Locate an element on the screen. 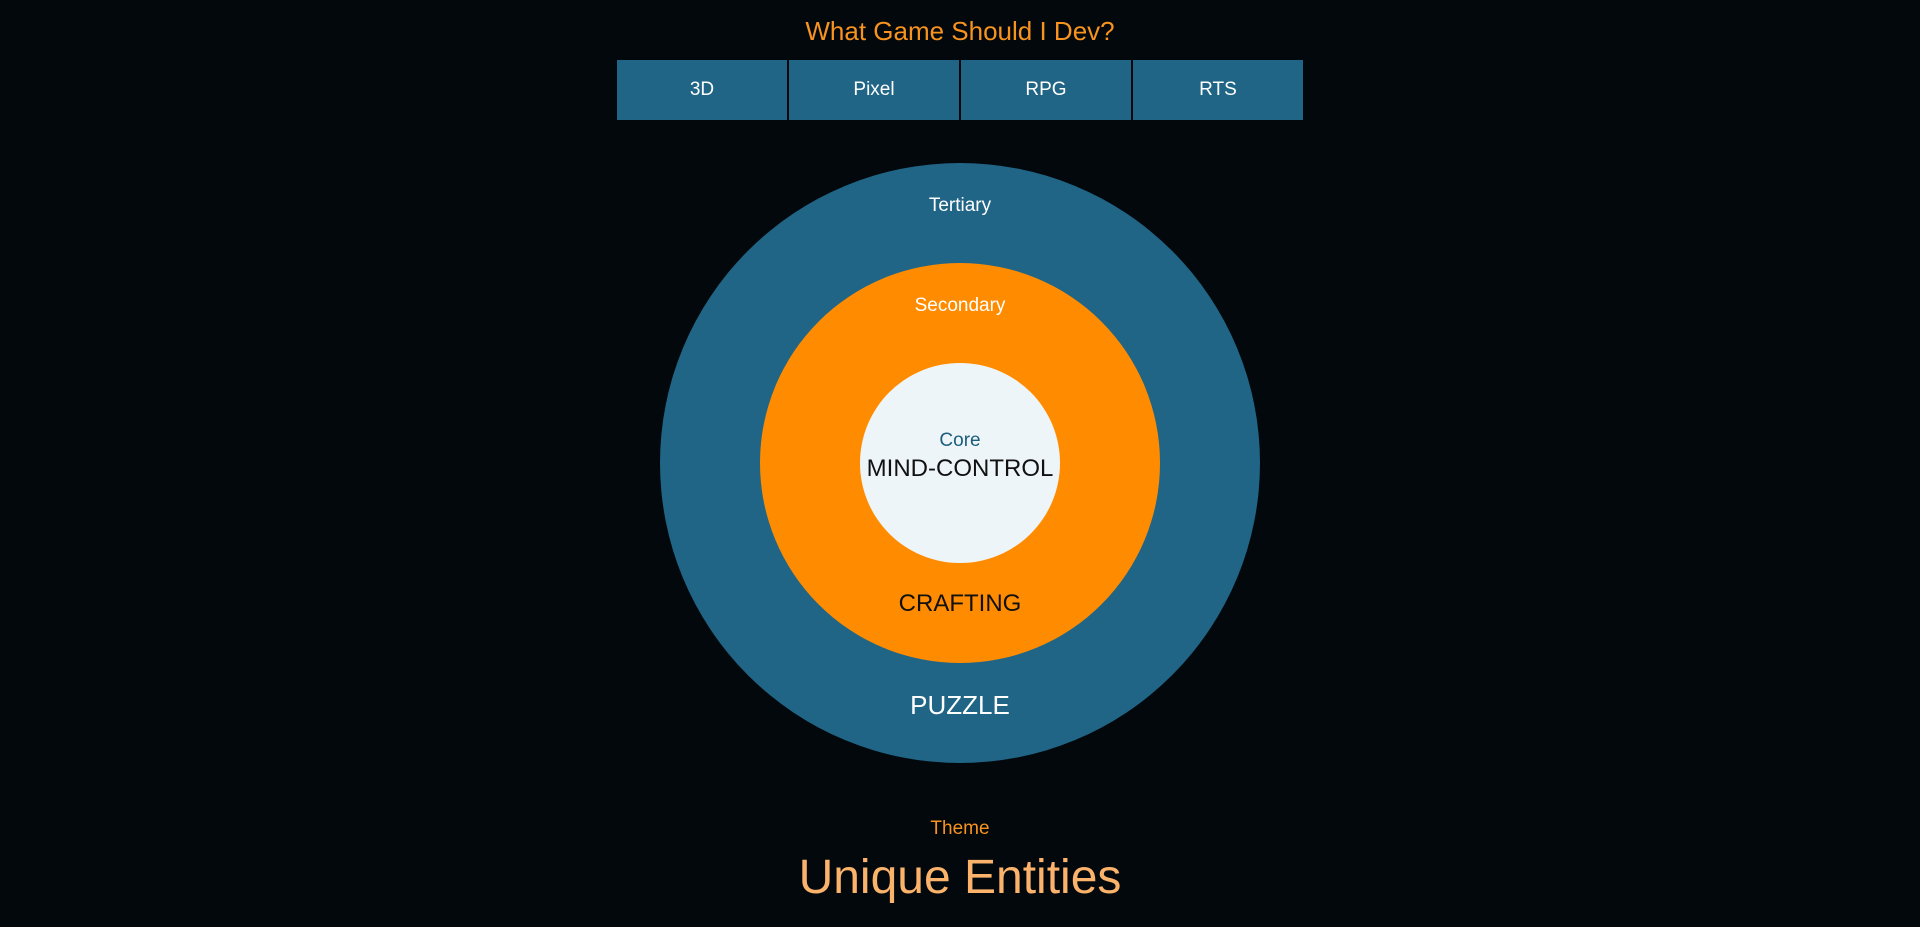  secondary-label: Secondary is located at coordinates (960, 305).